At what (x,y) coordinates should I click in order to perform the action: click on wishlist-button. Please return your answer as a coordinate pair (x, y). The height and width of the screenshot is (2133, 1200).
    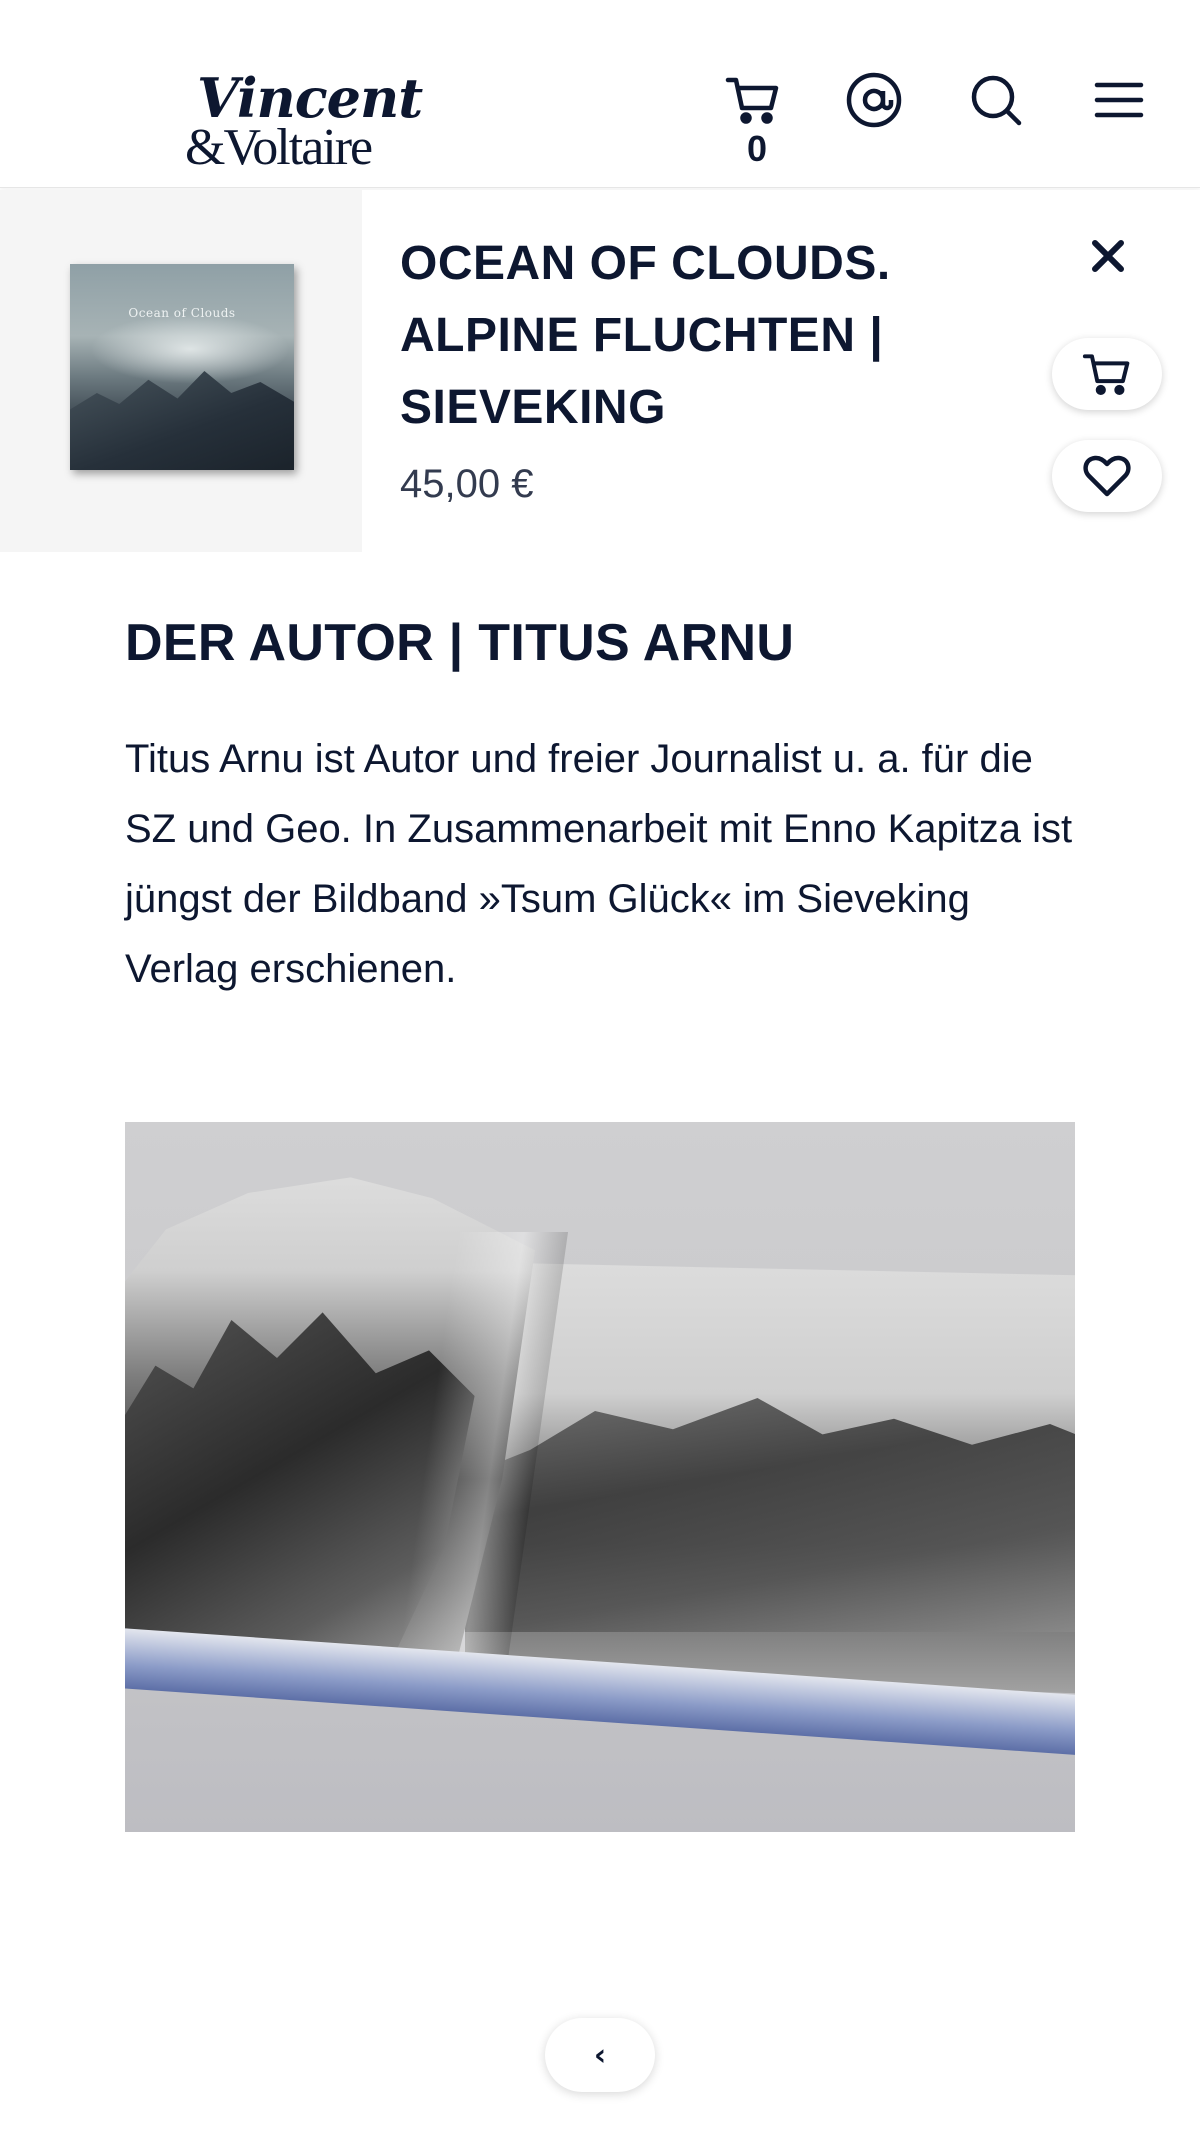
    Looking at the image, I should click on (1107, 476).